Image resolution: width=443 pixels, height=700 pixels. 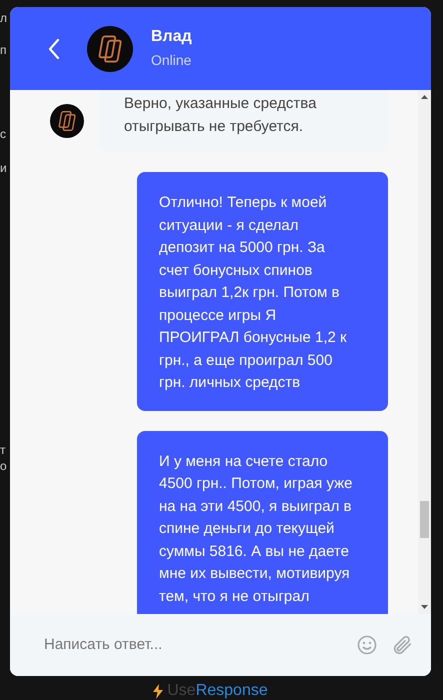 What do you see at coordinates (424, 97) in the screenshot?
I see `scroll-up-icon` at bounding box center [424, 97].